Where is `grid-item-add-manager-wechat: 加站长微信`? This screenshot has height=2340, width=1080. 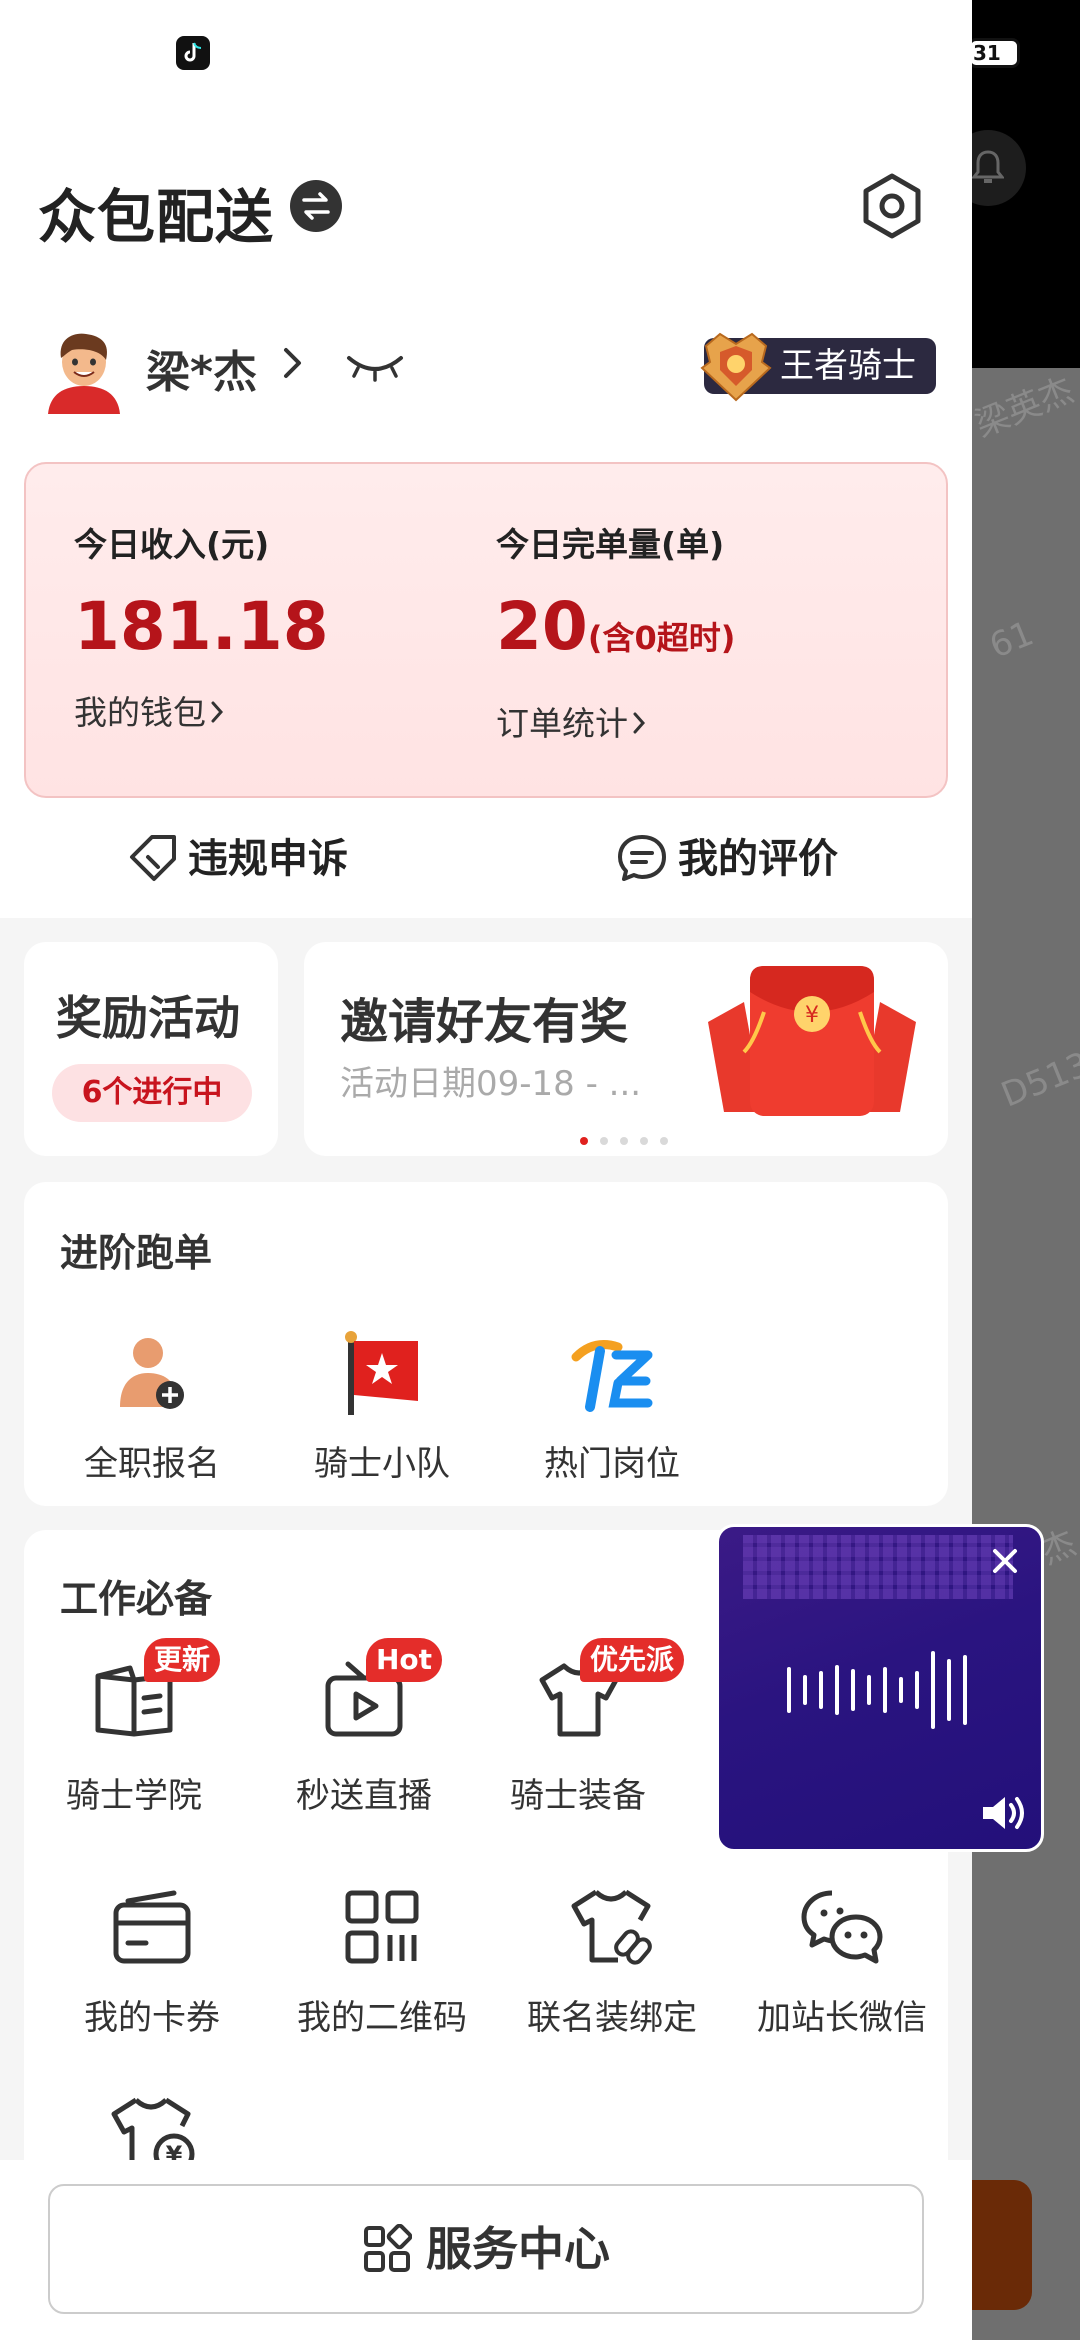
grid-item-add-manager-wechat: 加站长微信 is located at coordinates (842, 1960).